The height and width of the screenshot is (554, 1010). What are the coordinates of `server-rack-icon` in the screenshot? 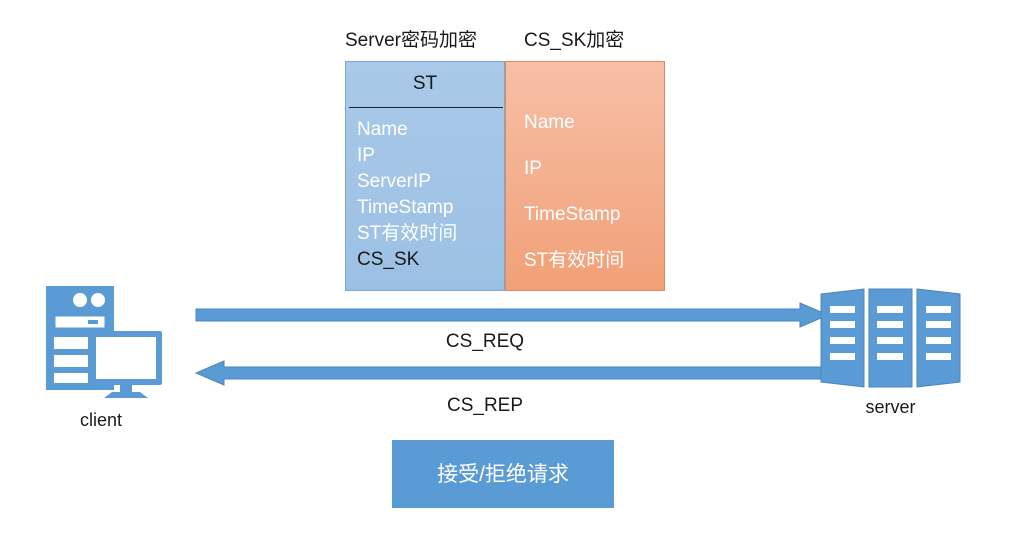 It's located at (890, 338).